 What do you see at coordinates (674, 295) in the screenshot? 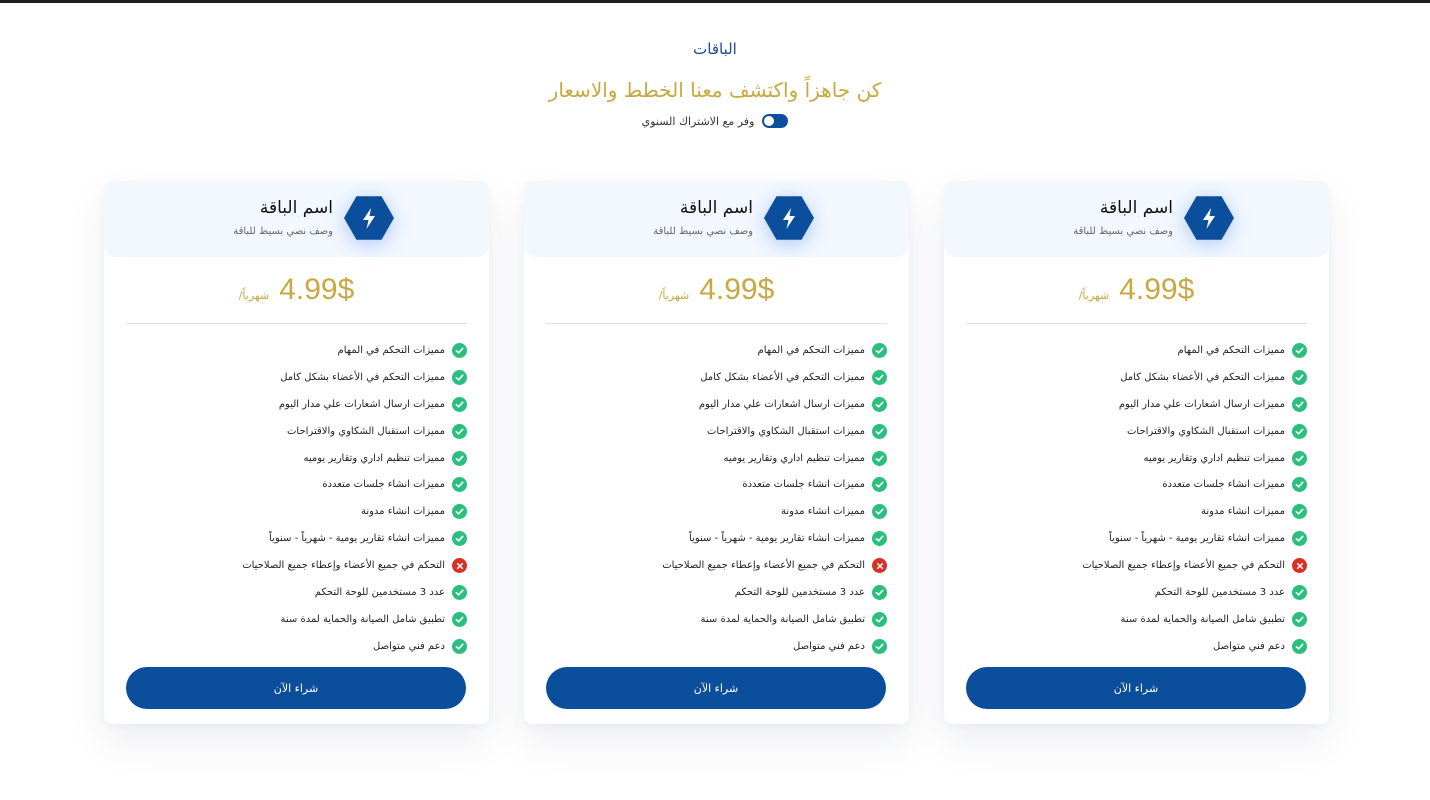
I see `price-period: شهرياً/` at bounding box center [674, 295].